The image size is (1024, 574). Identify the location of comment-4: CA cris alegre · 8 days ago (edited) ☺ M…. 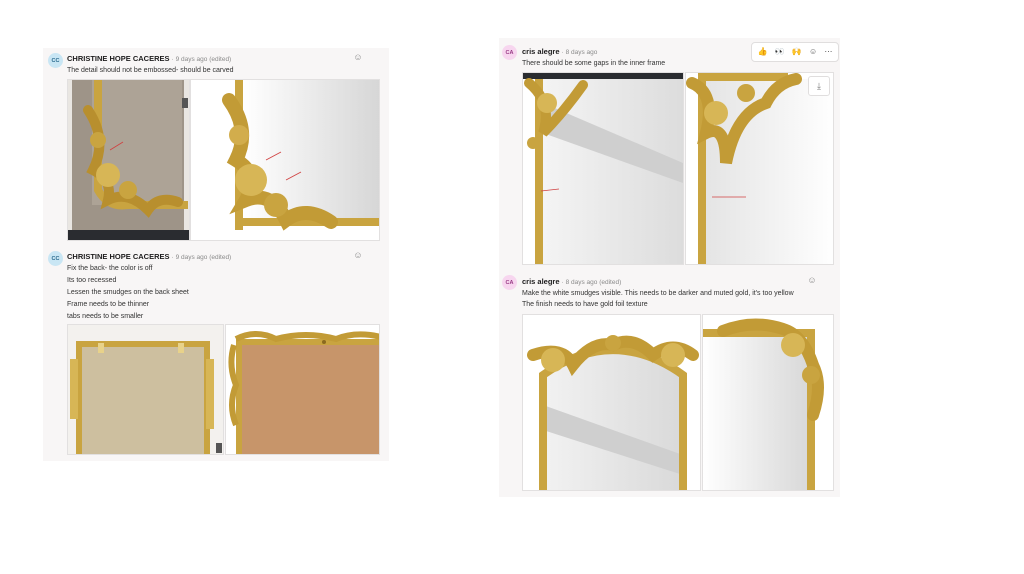
(669, 383).